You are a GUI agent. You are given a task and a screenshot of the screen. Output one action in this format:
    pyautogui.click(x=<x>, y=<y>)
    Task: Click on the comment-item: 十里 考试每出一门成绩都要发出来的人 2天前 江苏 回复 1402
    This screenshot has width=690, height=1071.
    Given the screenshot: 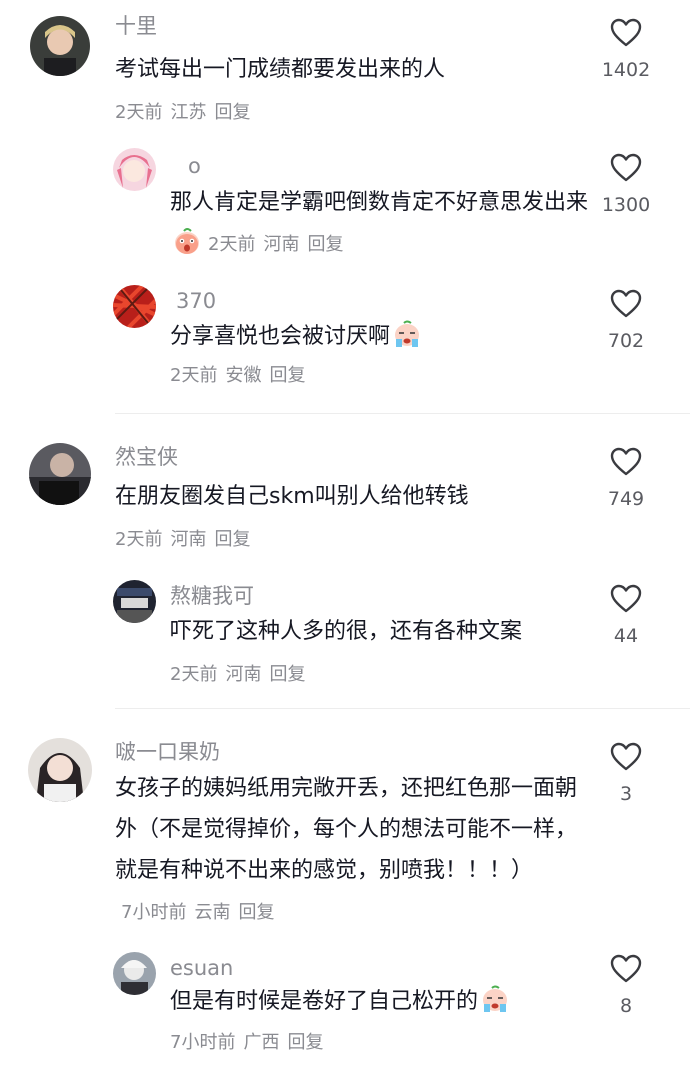 What is the action you would take?
    pyautogui.click(x=345, y=67)
    